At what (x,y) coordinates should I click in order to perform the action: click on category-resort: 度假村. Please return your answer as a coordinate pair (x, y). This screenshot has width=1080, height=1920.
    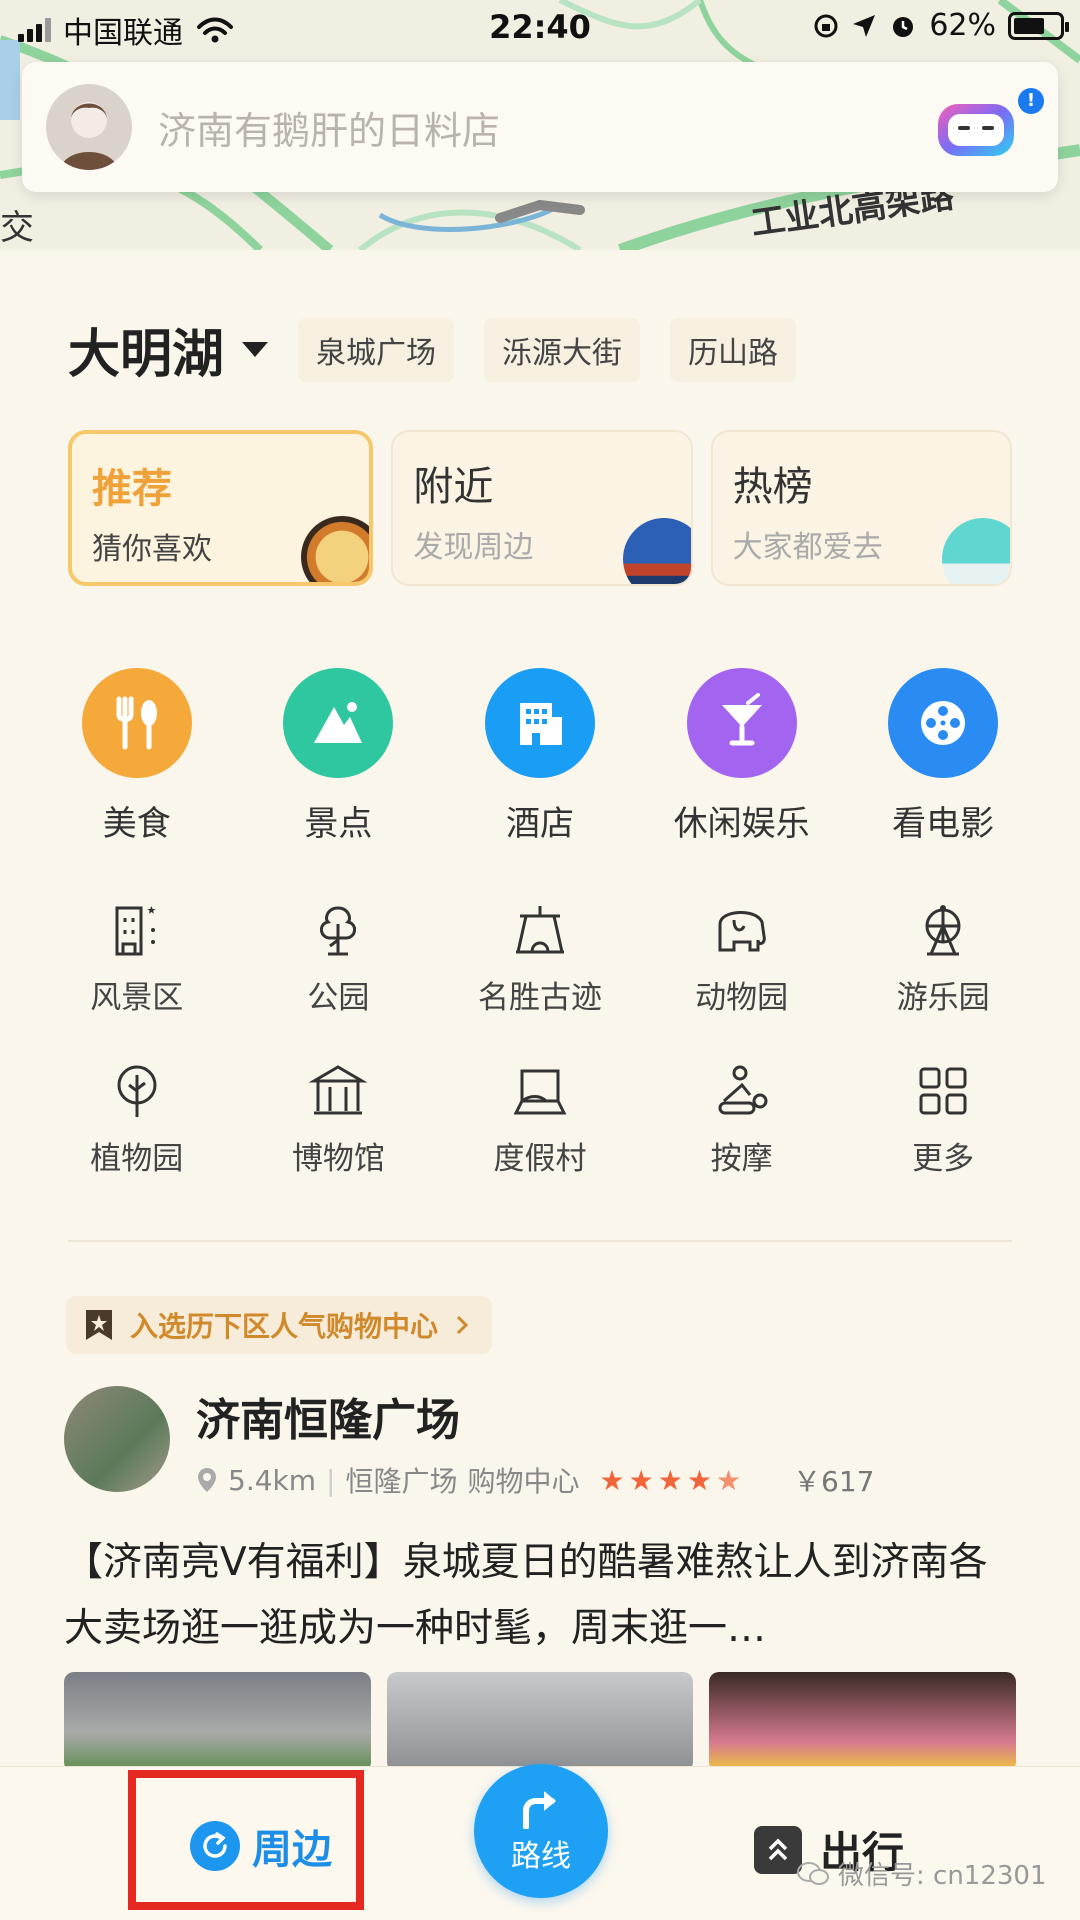
    Looking at the image, I should click on (540, 1119).